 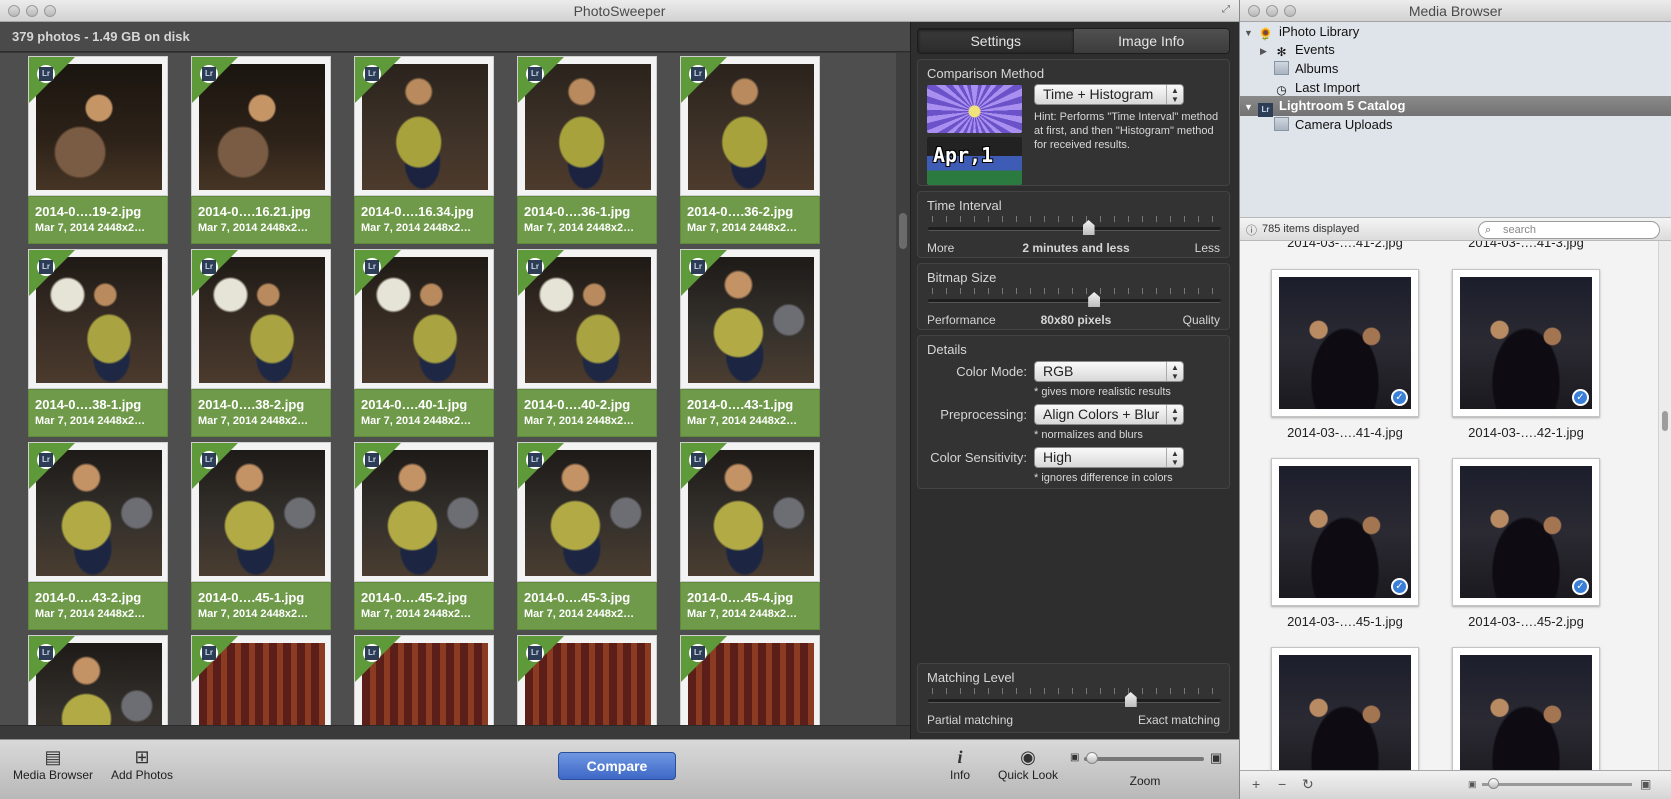 What do you see at coordinates (960, 764) in the screenshot?
I see `info-button: i Info` at bounding box center [960, 764].